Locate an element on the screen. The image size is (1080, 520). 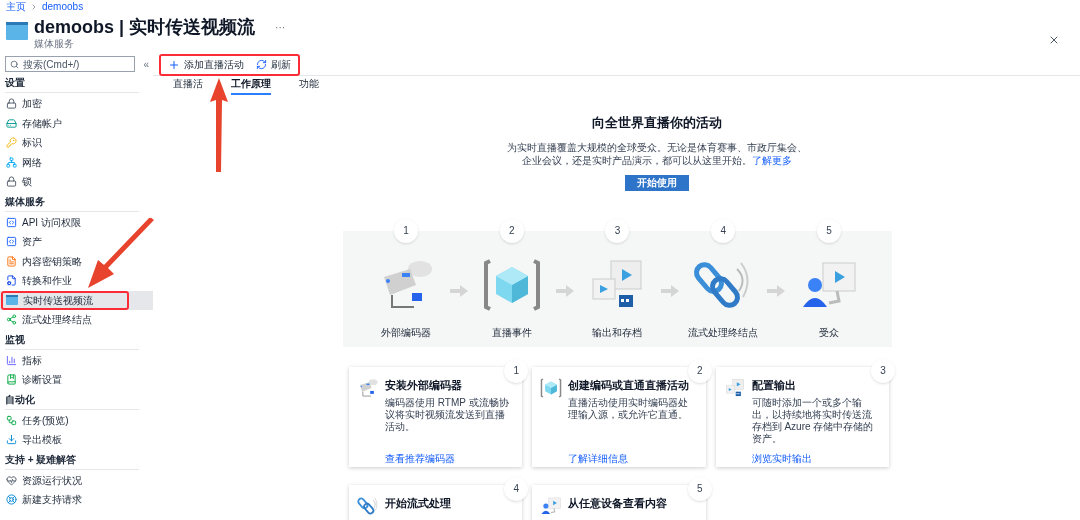
person-monitor-drawing is located at coordinates (551, 505).